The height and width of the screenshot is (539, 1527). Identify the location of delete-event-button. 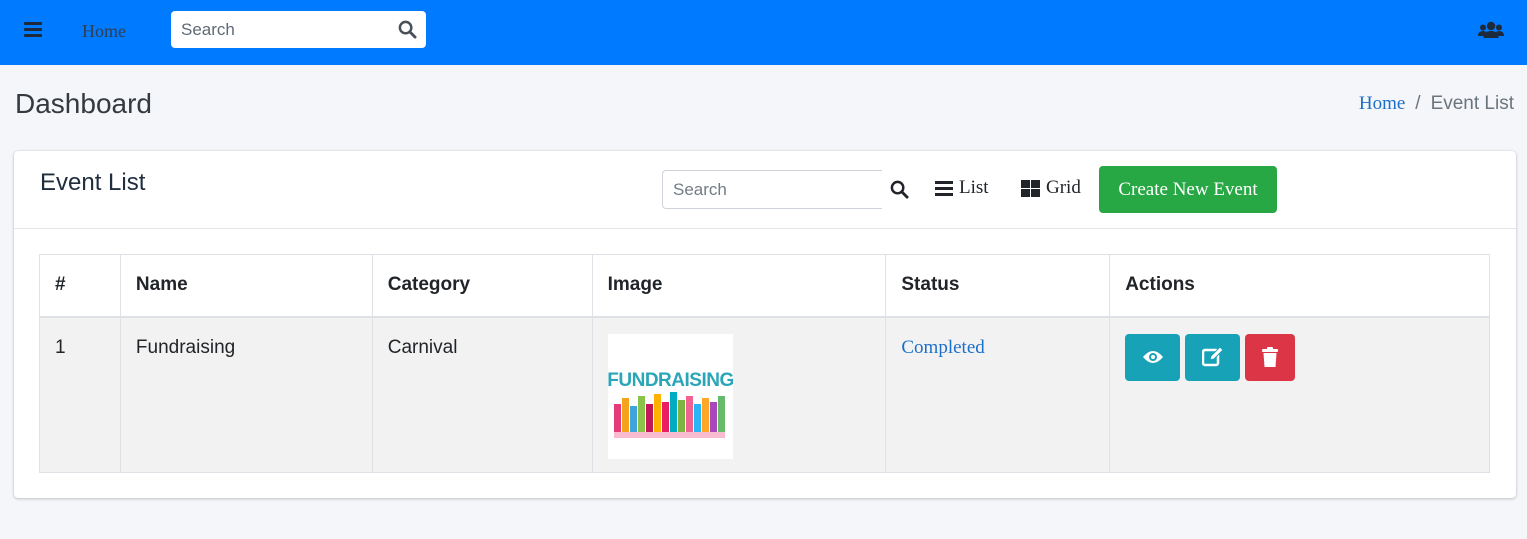
(1270, 357).